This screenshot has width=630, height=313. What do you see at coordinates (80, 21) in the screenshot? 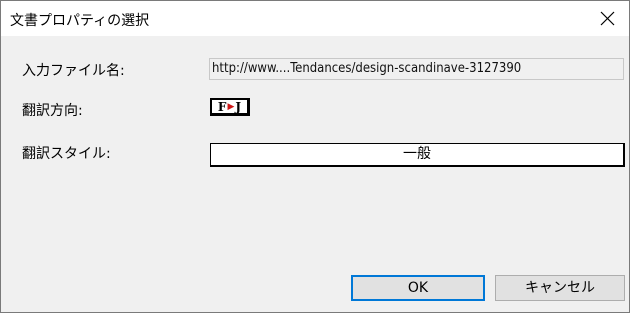
I see `dialog-title: 文書プロパティの選択` at bounding box center [80, 21].